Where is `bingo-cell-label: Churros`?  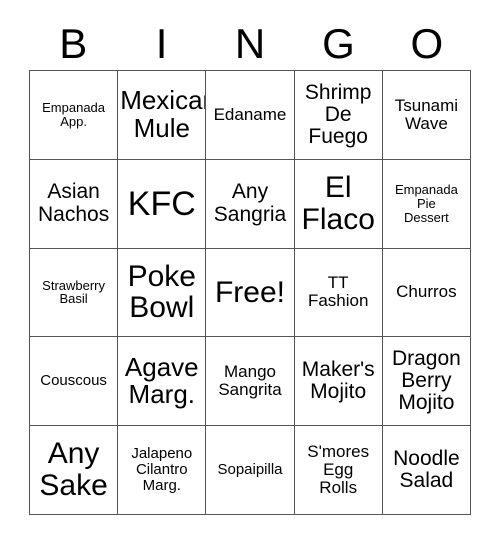 bingo-cell-label: Churros is located at coordinates (426, 292).